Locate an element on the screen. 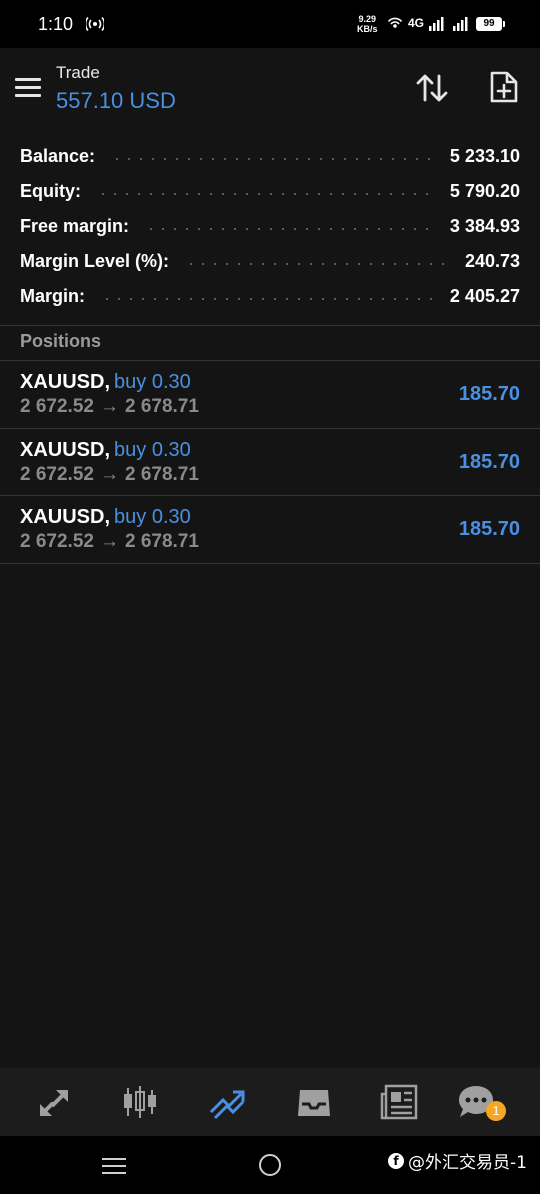 The width and height of the screenshot is (540, 1194). history-icon is located at coordinates (314, 1102).